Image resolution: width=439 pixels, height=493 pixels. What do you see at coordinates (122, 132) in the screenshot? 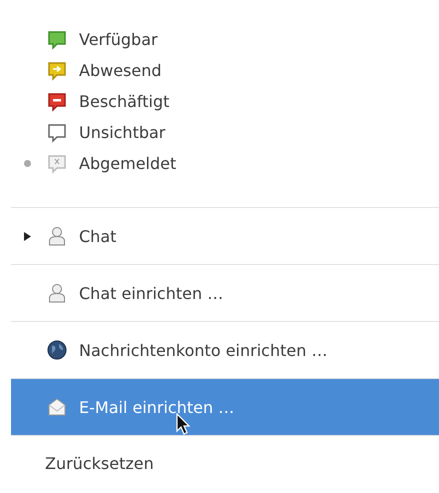
I see `status-option: Unsichtbar` at bounding box center [122, 132].